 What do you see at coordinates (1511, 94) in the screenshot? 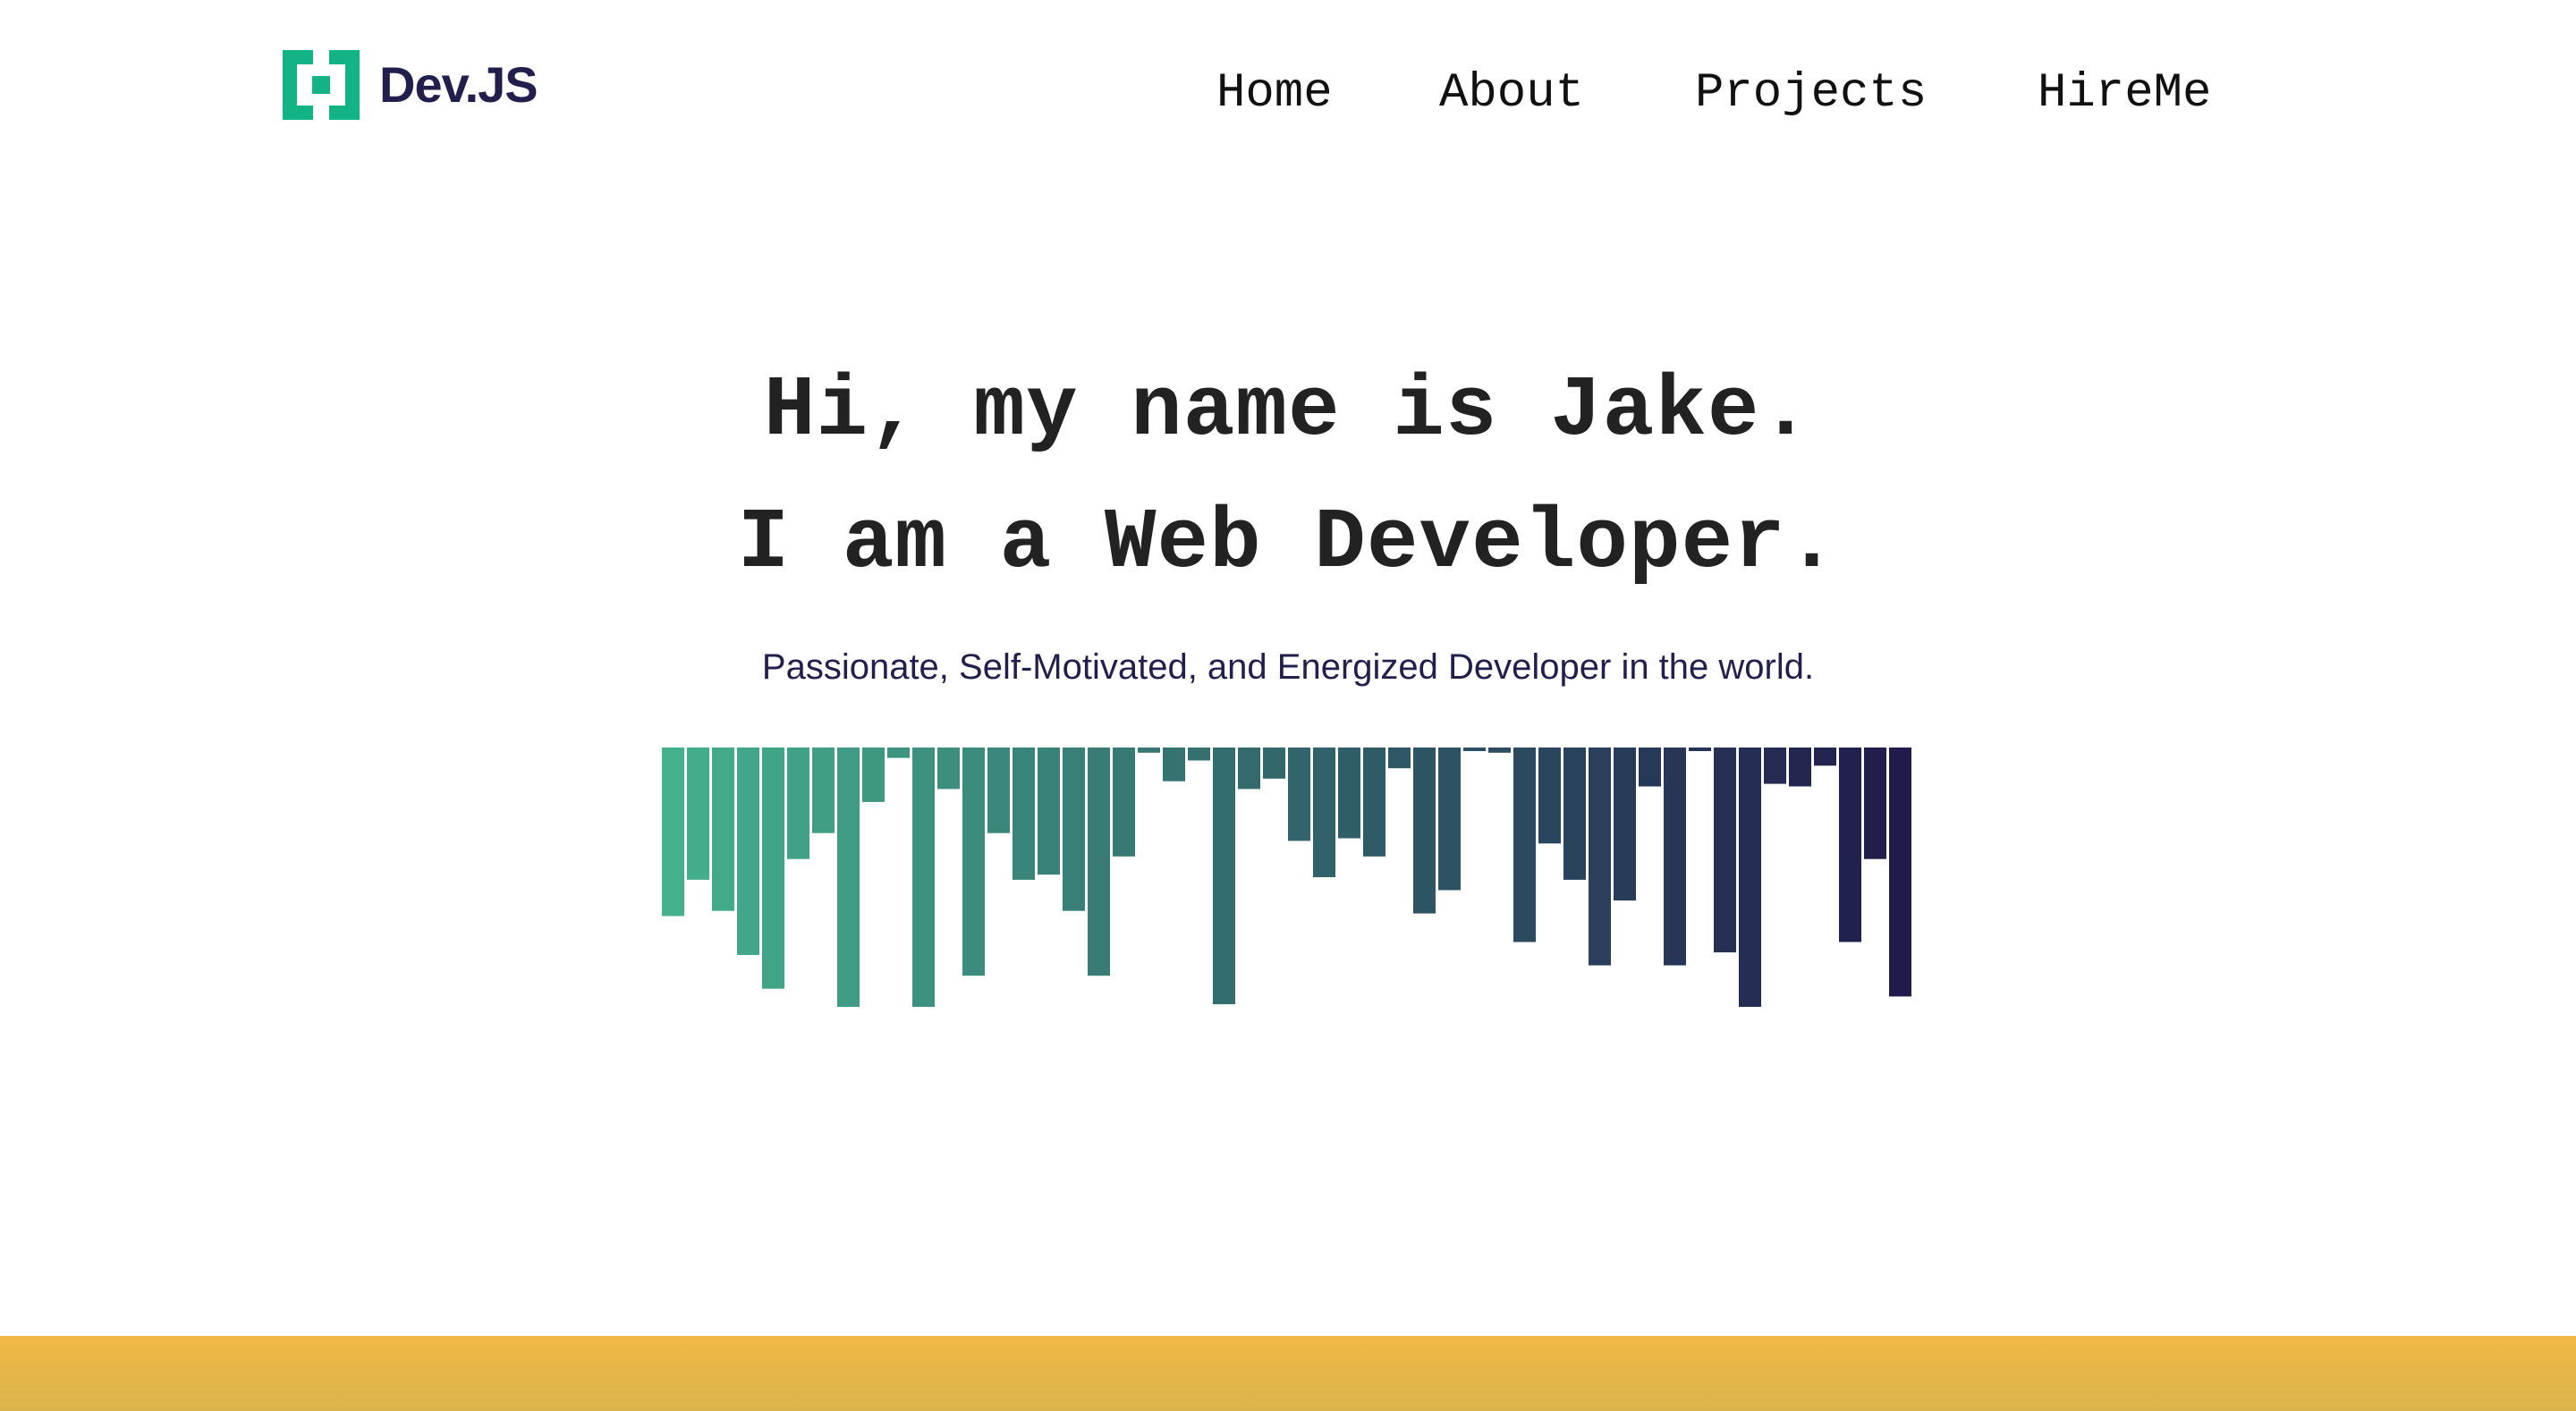
I see `nav-about-link: About` at bounding box center [1511, 94].